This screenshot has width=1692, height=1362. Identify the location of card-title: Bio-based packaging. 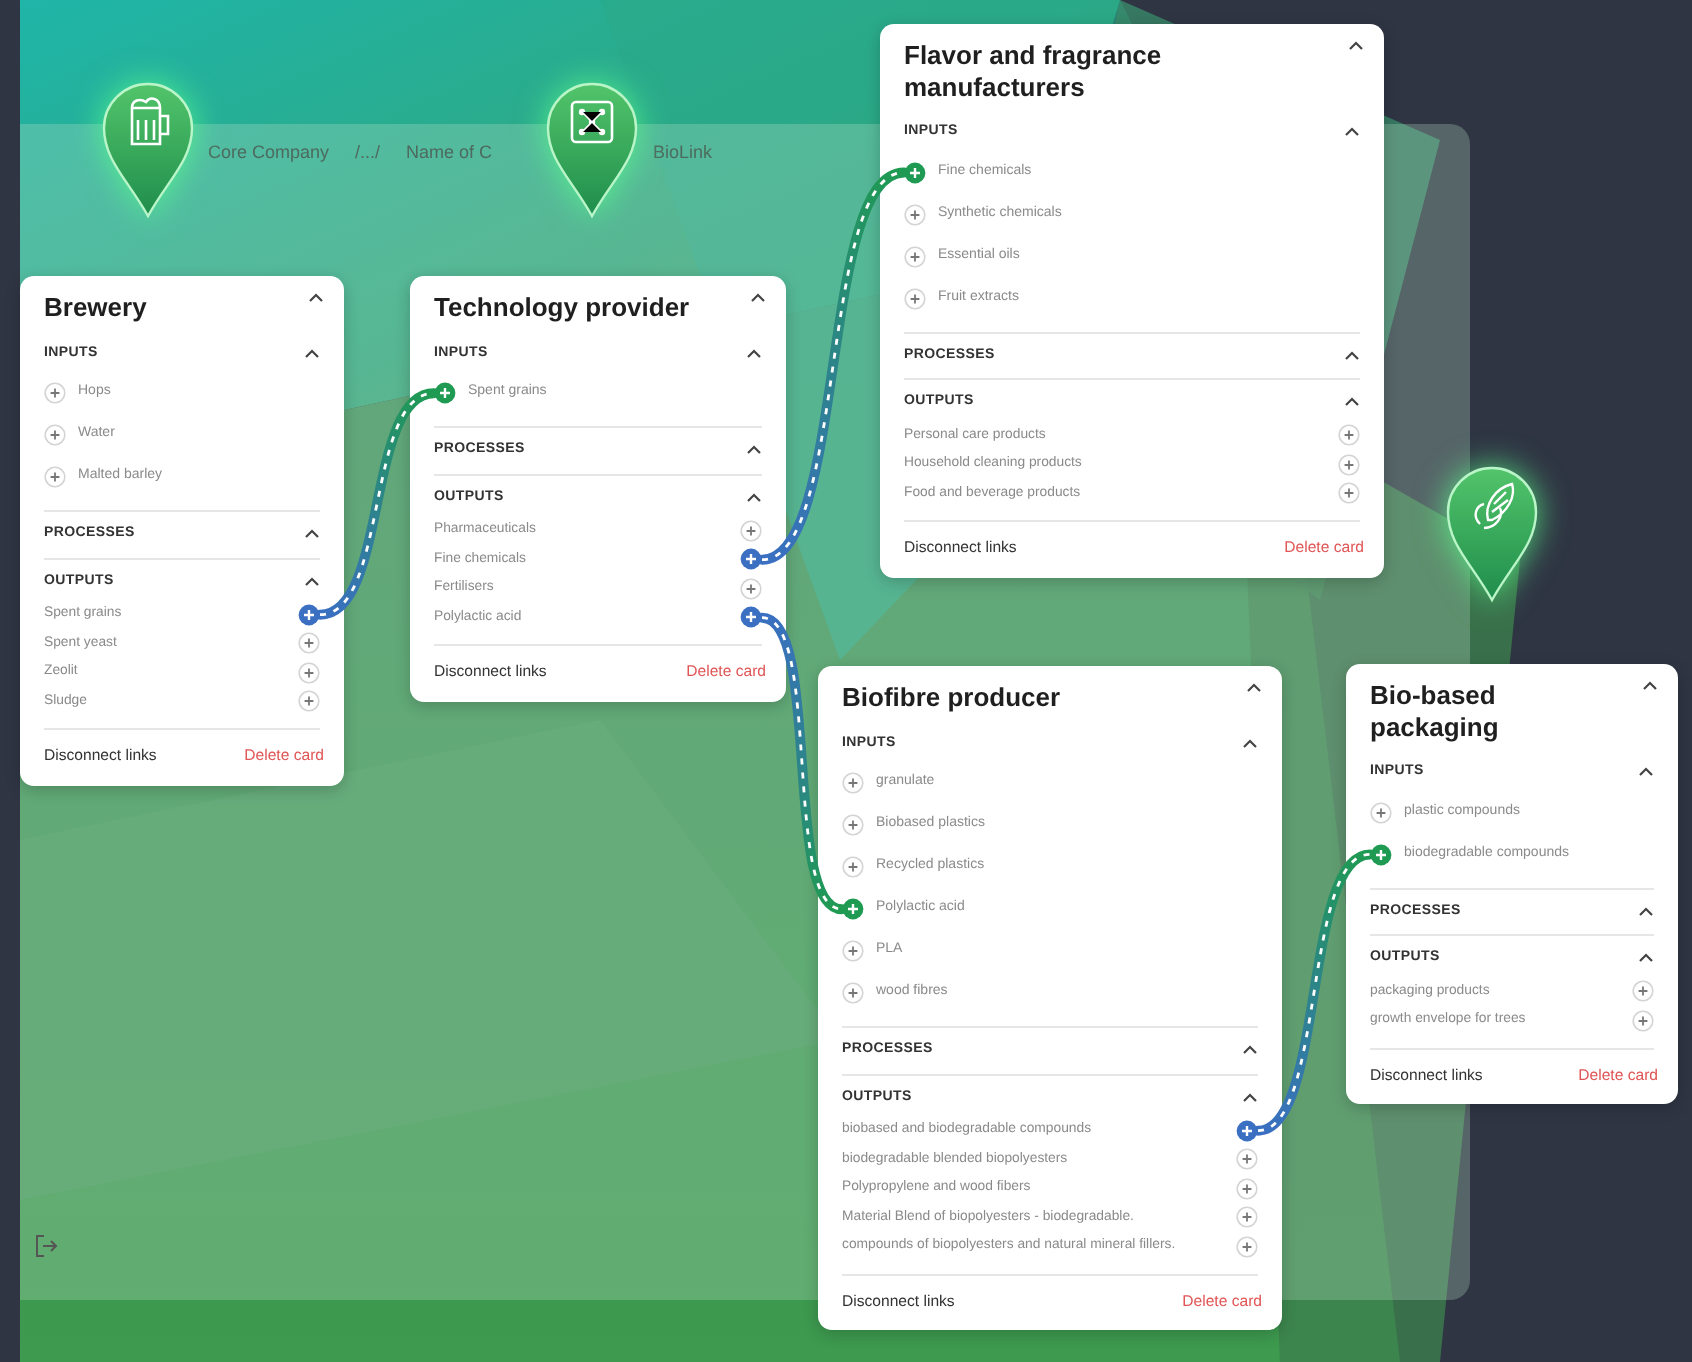
(1435, 711).